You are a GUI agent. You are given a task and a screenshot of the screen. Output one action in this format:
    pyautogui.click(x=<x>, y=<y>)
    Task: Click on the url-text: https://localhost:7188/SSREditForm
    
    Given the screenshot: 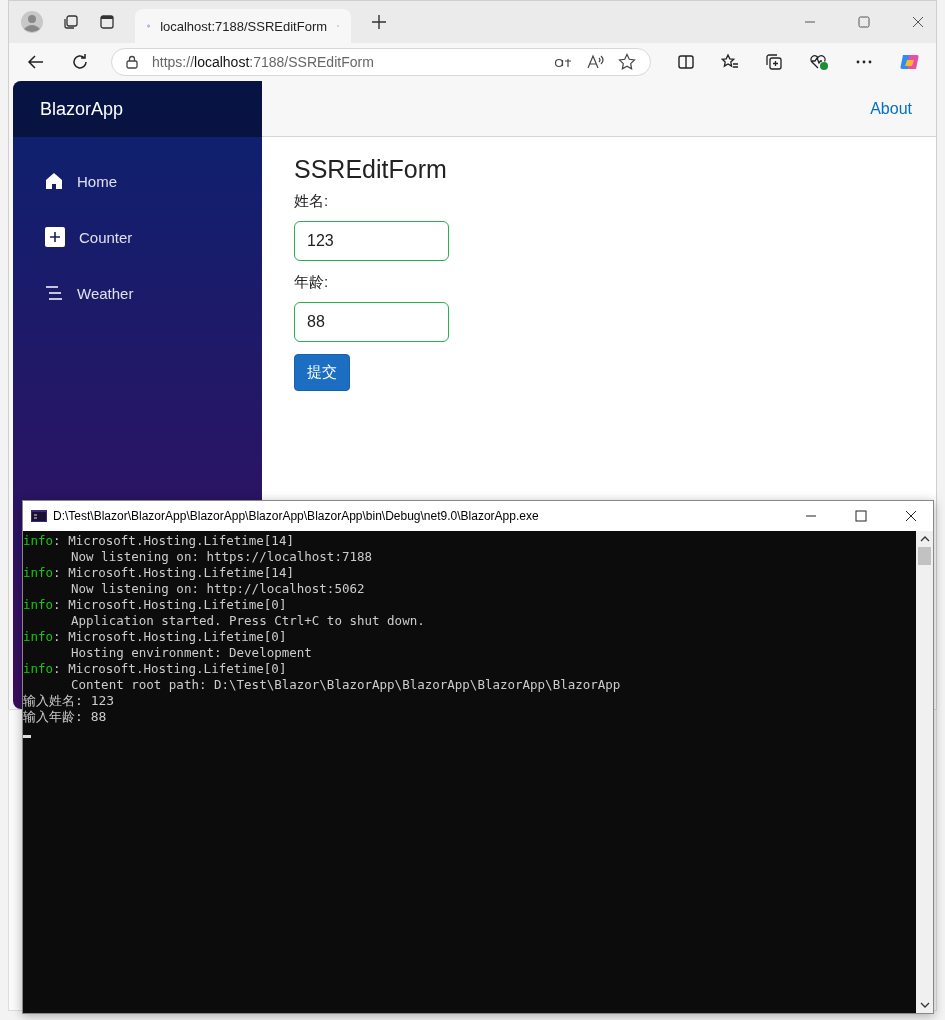 What is the action you would take?
    pyautogui.click(x=263, y=62)
    